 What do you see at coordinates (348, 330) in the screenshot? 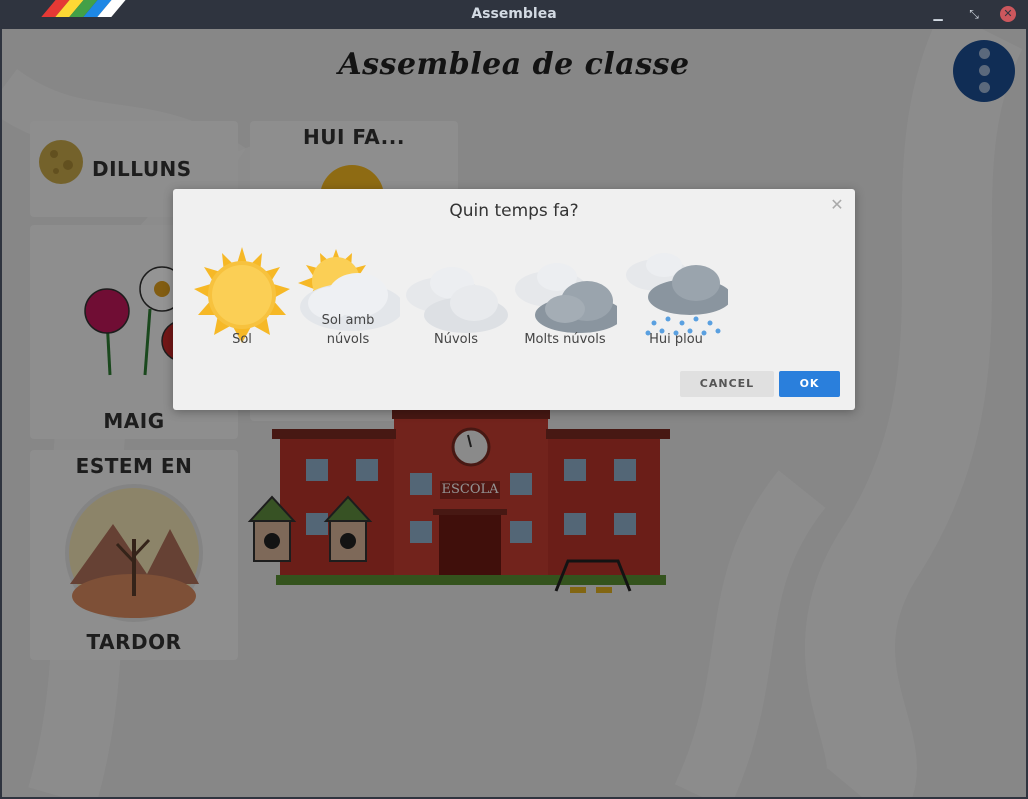
I see `option-label: Sol amb núvols` at bounding box center [348, 330].